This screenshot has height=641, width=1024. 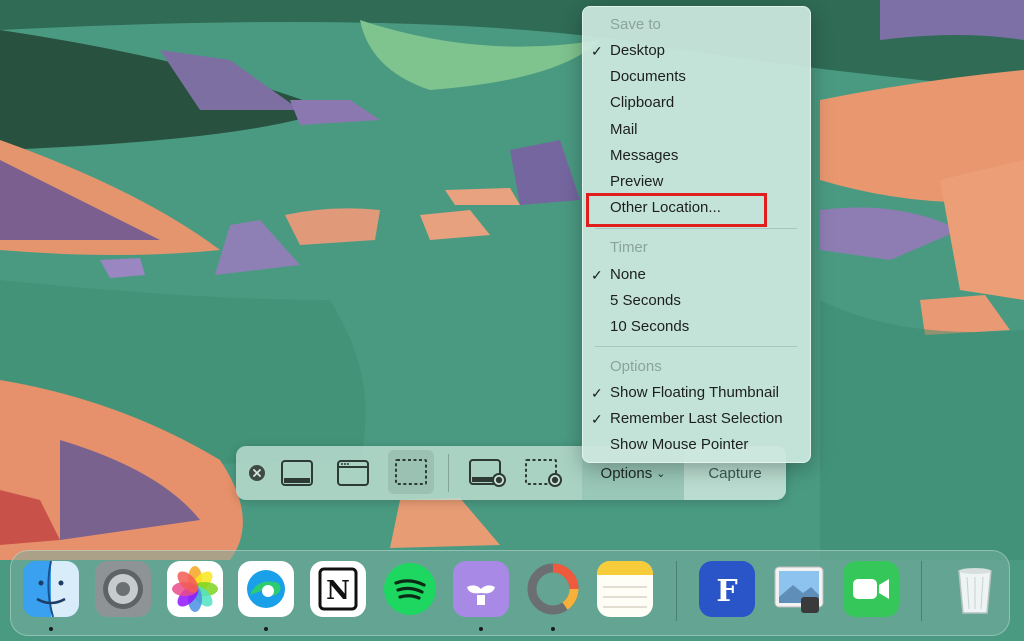 What do you see at coordinates (650, 327) in the screenshot?
I see `menu-item-label: 10 Seconds` at bounding box center [650, 327].